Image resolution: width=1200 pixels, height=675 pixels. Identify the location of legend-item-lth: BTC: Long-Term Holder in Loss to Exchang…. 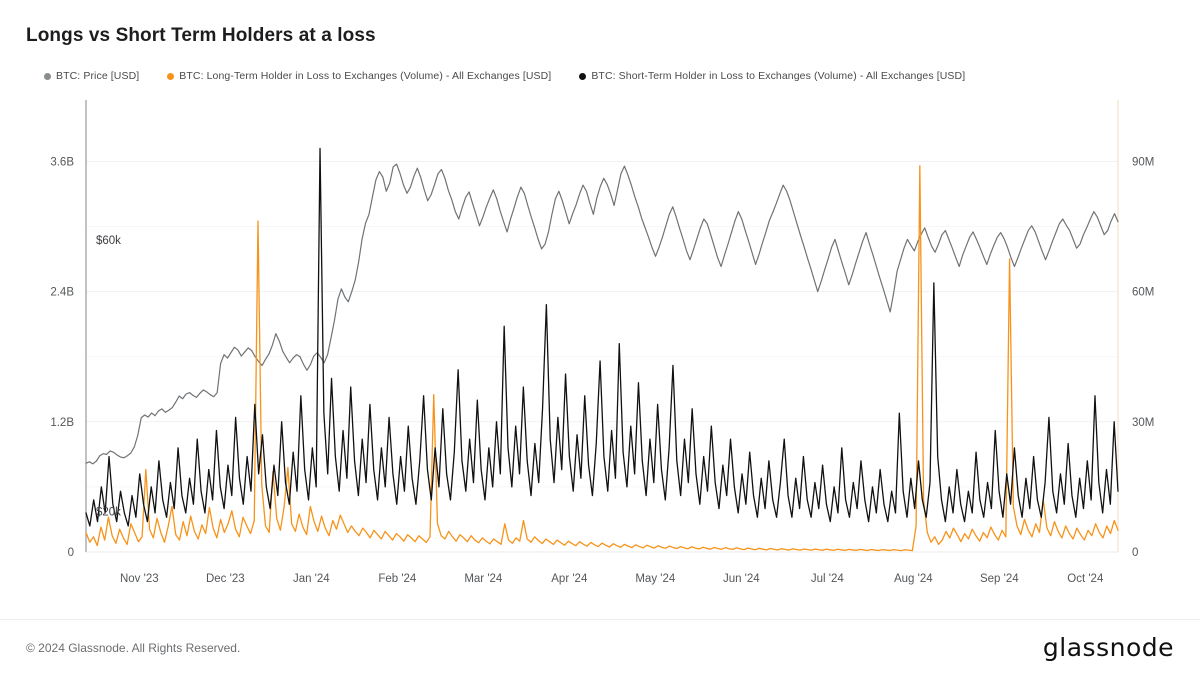
(359, 76).